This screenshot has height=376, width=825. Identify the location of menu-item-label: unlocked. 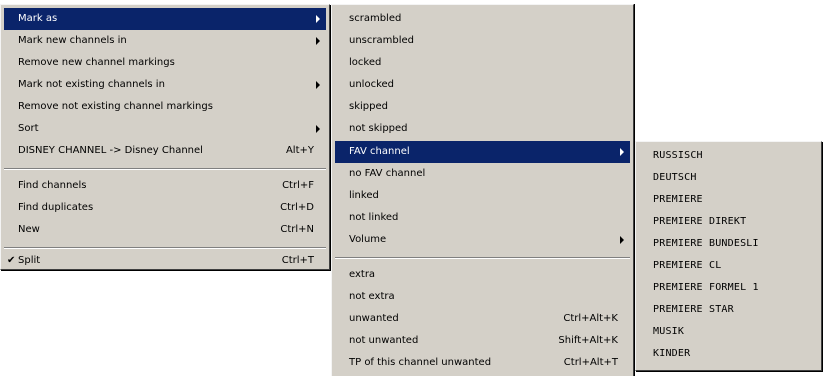
(372, 84).